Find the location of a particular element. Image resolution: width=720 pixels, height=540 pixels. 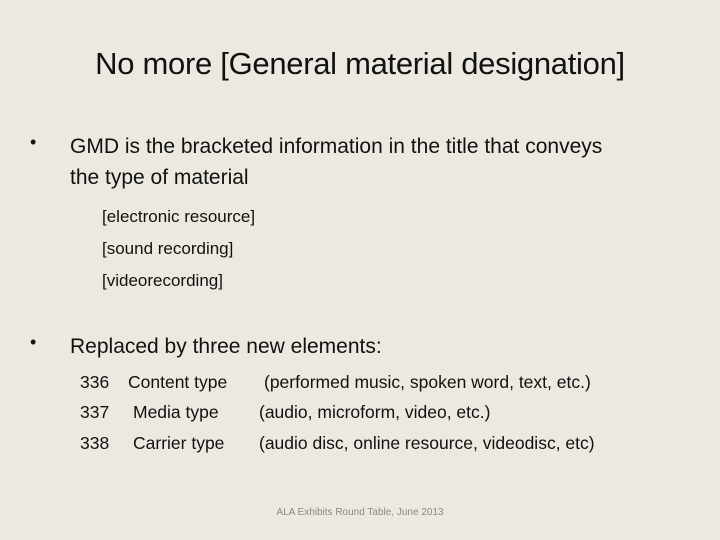

bullet-text: Replaced by three new elements: is located at coordinates (226, 346).